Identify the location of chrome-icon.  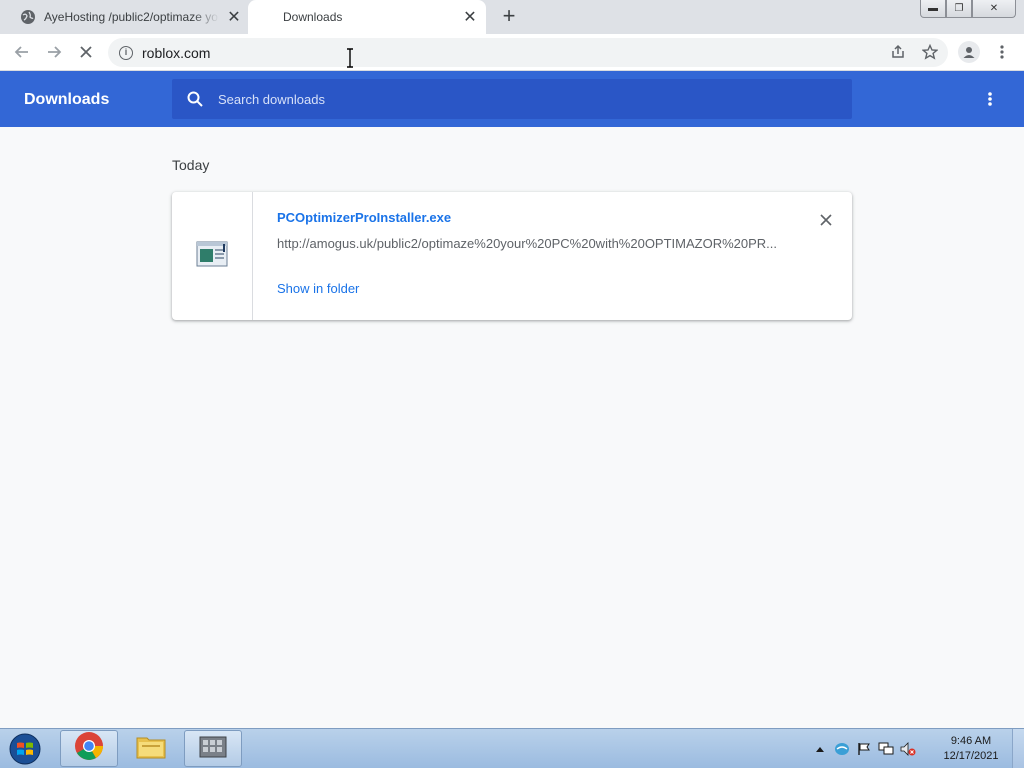
(89, 748).